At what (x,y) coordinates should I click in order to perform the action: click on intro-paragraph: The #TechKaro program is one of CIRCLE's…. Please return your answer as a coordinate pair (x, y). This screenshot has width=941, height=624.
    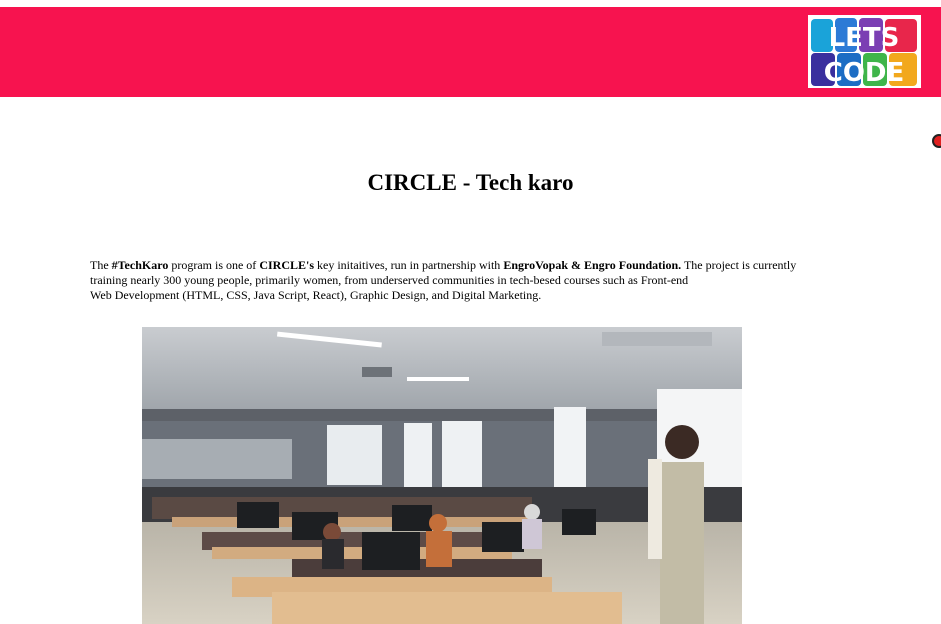
    Looking at the image, I should click on (450, 280).